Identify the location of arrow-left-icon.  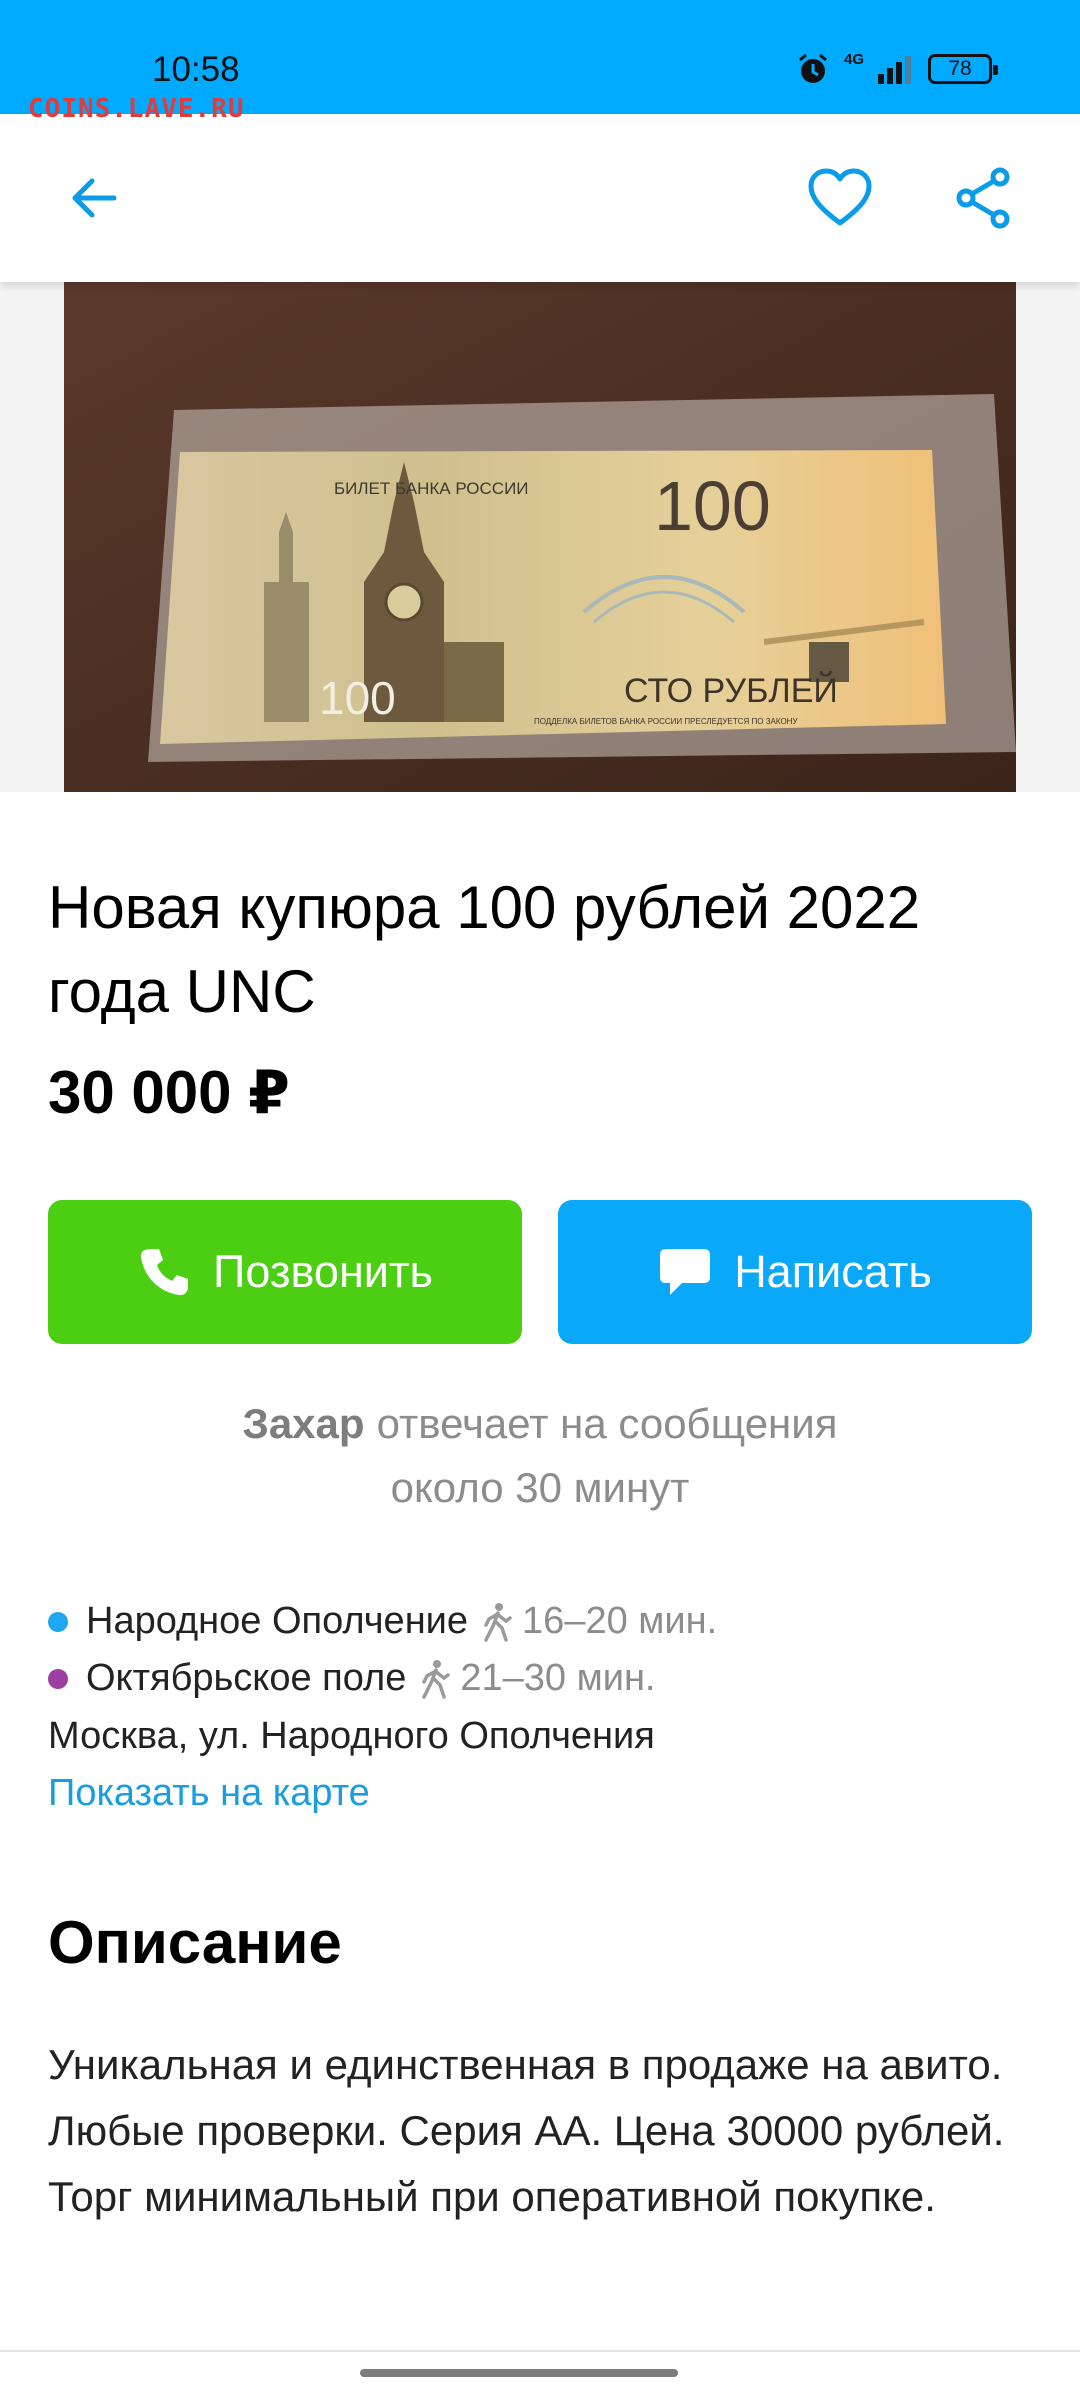
(94, 198).